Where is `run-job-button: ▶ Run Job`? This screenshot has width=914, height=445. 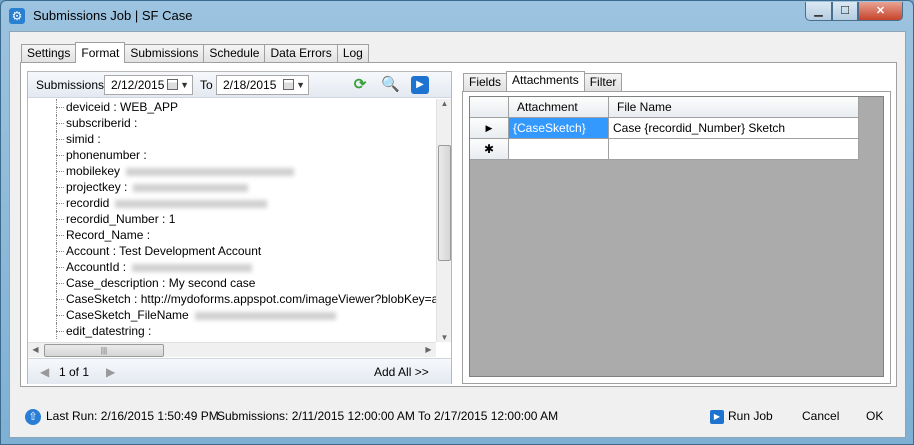 run-job-button: ▶ Run Job is located at coordinates (741, 417).